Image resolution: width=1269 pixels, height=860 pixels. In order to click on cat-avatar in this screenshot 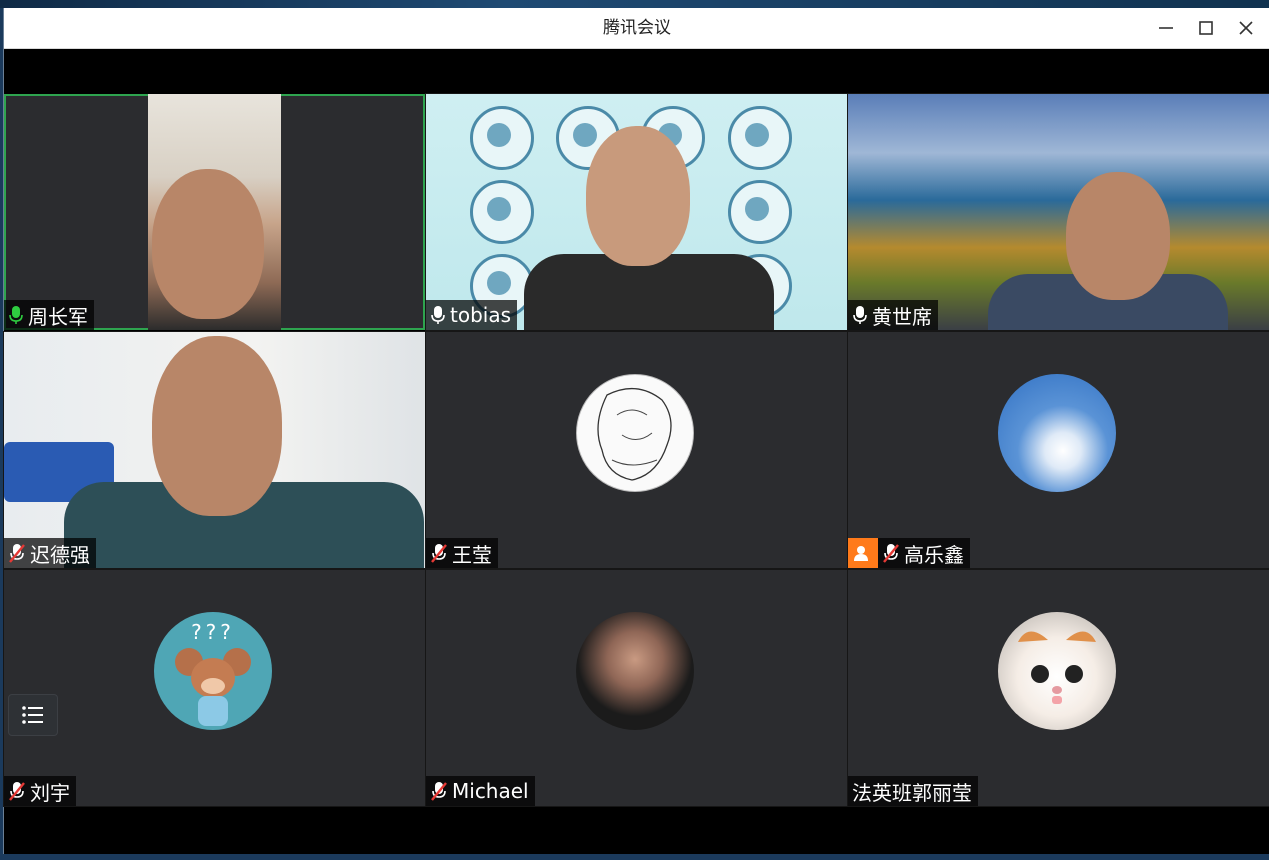, I will do `click(1057, 671)`.